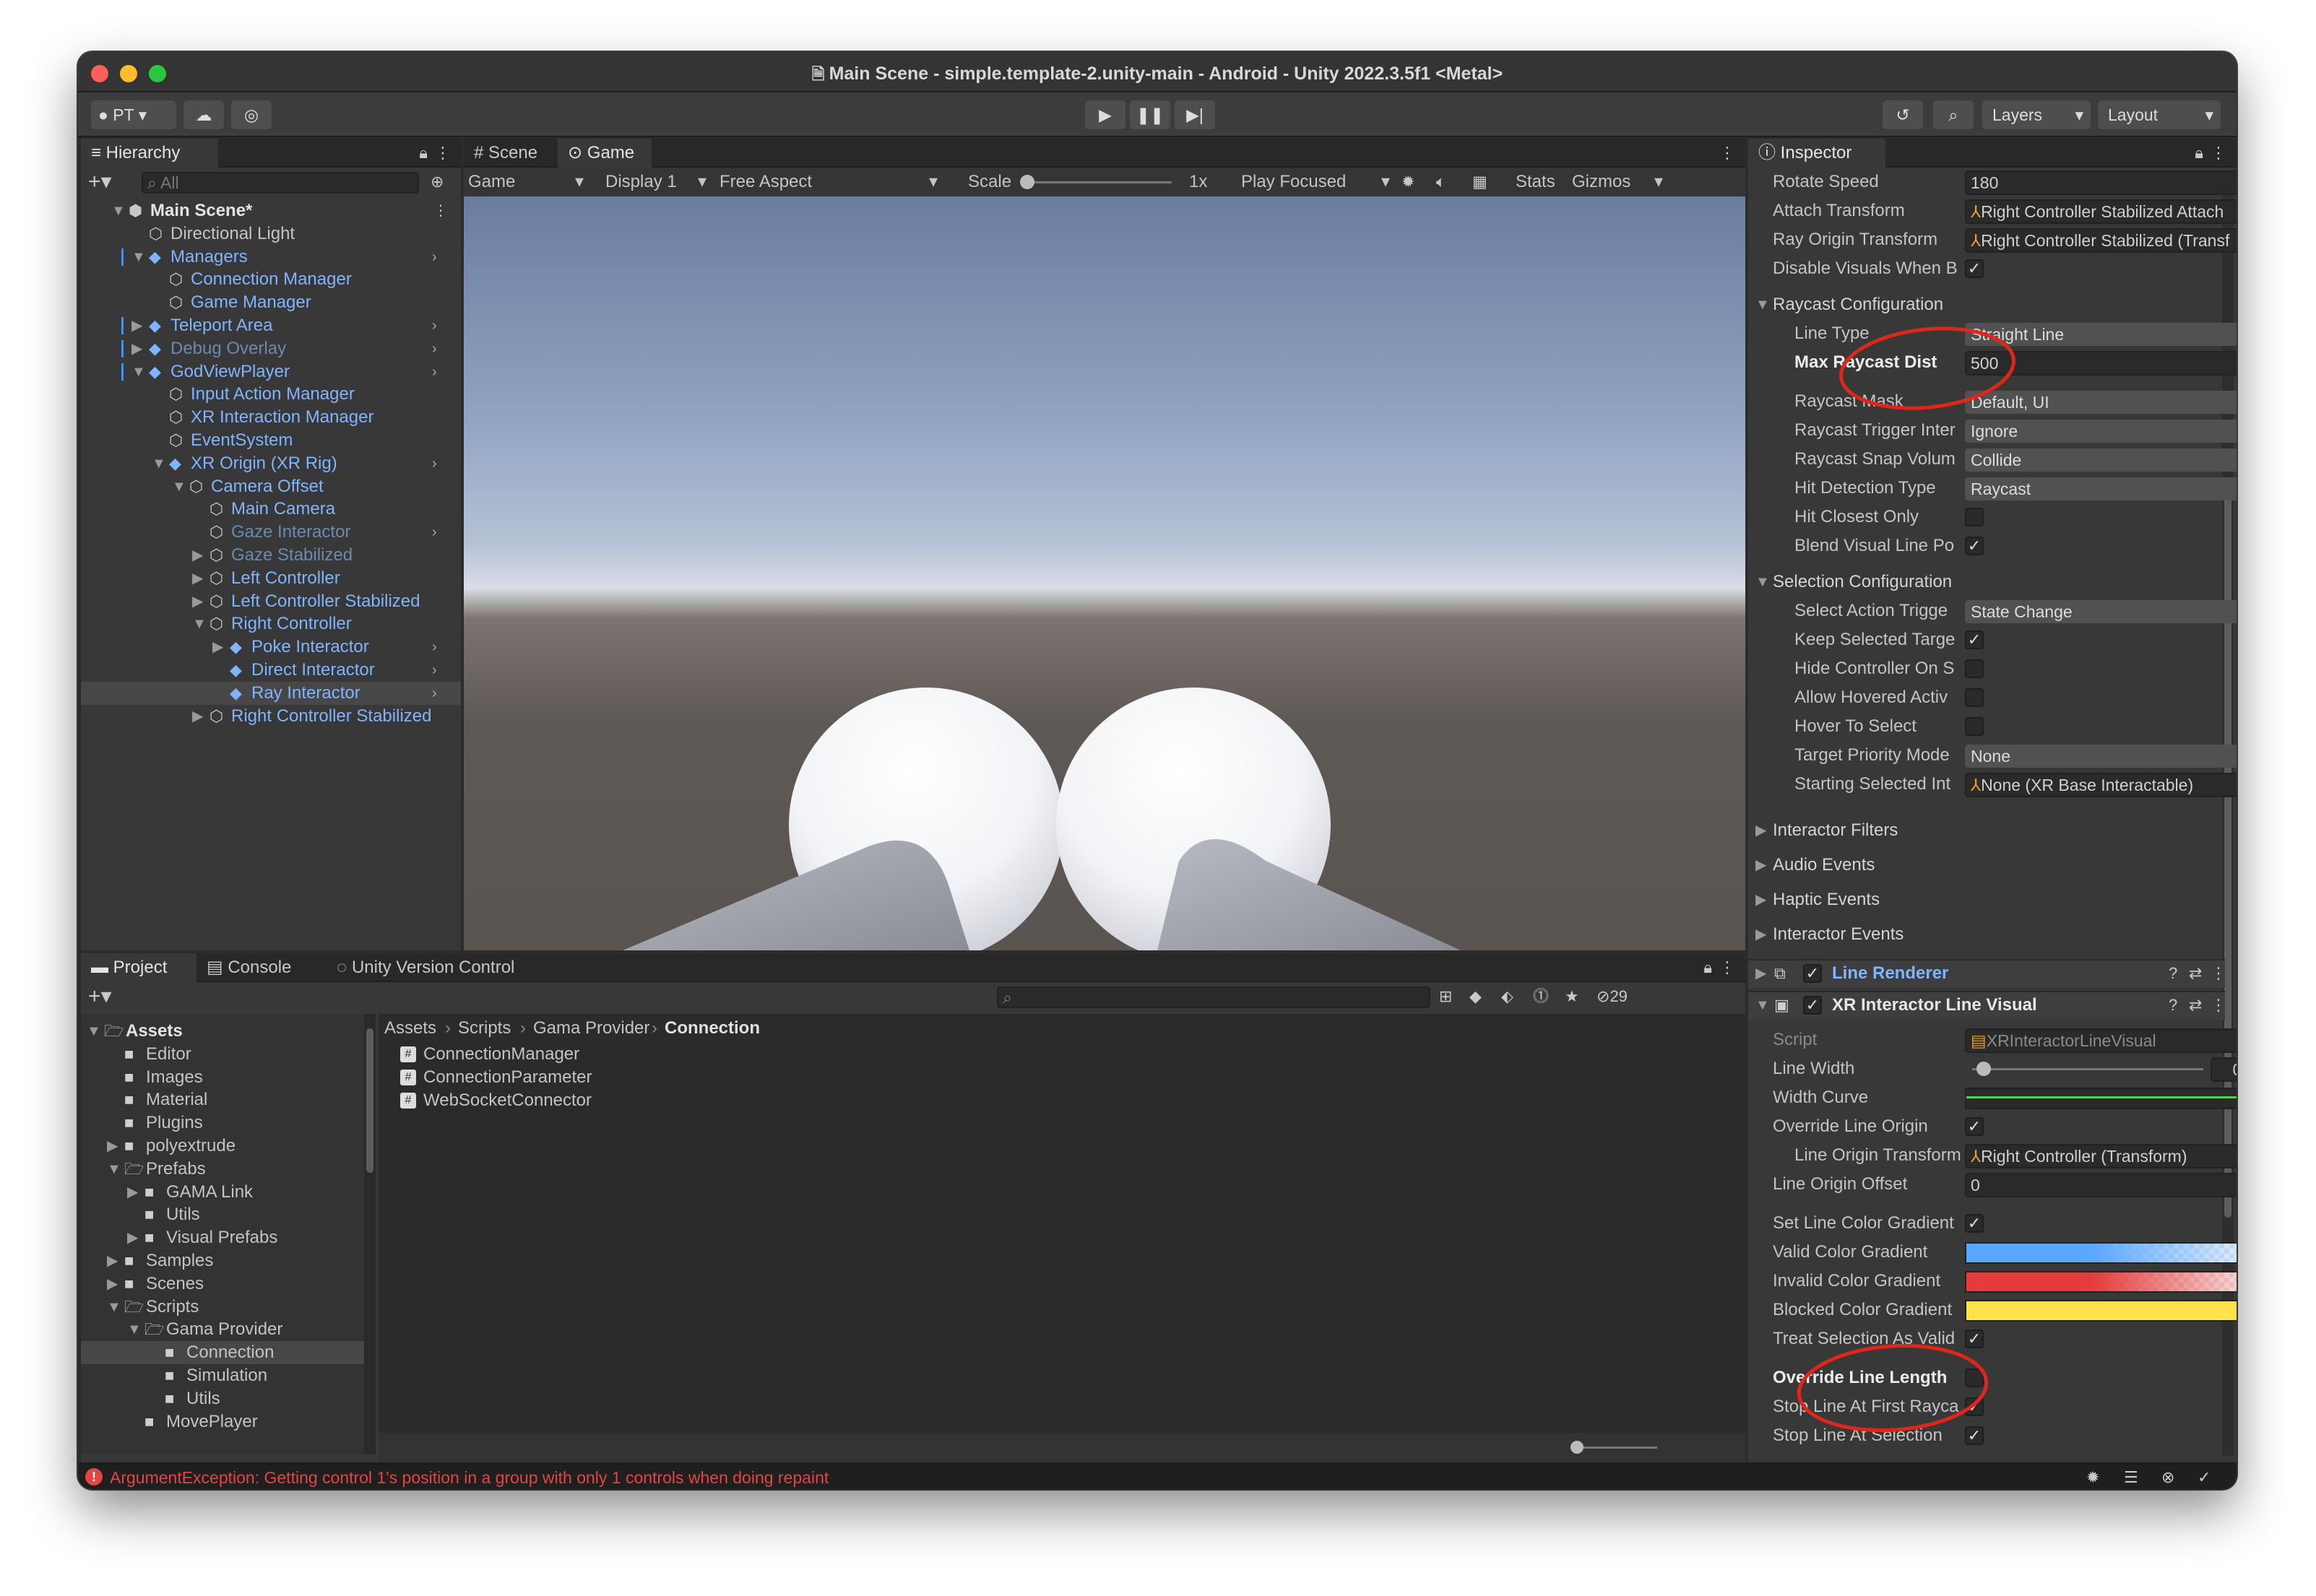 This screenshot has width=2316, height=1596. Describe the element at coordinates (659, 182) in the screenshot. I see `display-dropdown: Display 1 ▾` at that location.